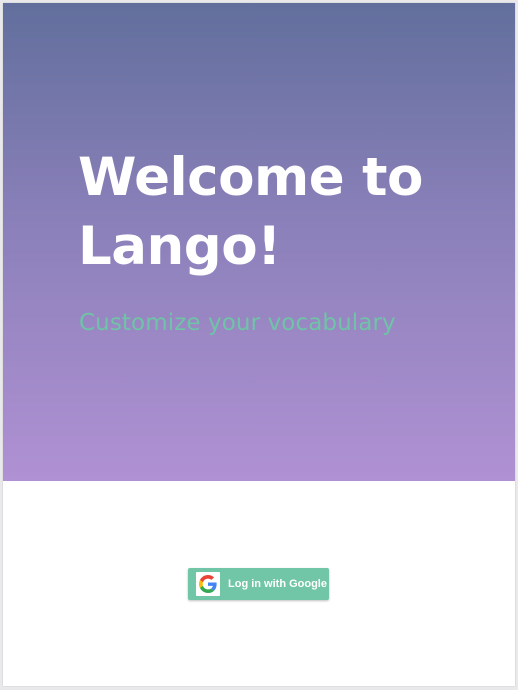  I want to click on google-login-button: Log in with Google, so click(258, 584).